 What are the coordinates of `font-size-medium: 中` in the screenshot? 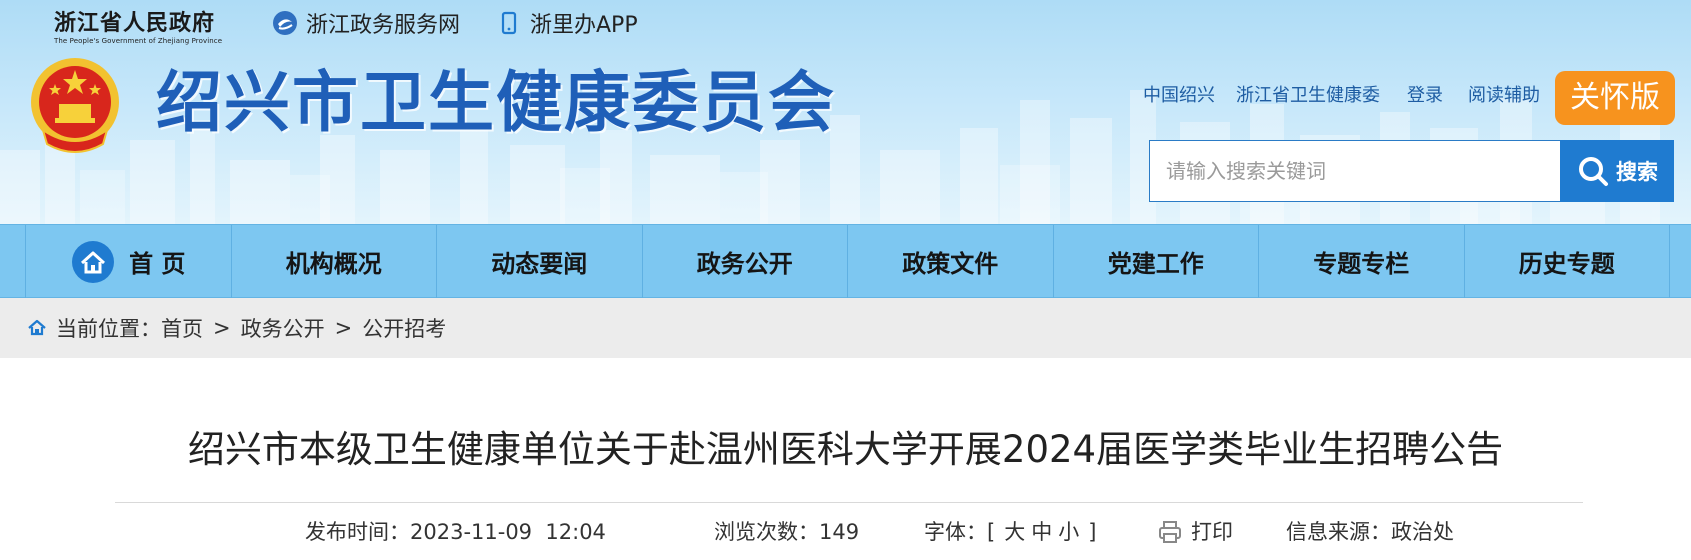 It's located at (1041, 532).